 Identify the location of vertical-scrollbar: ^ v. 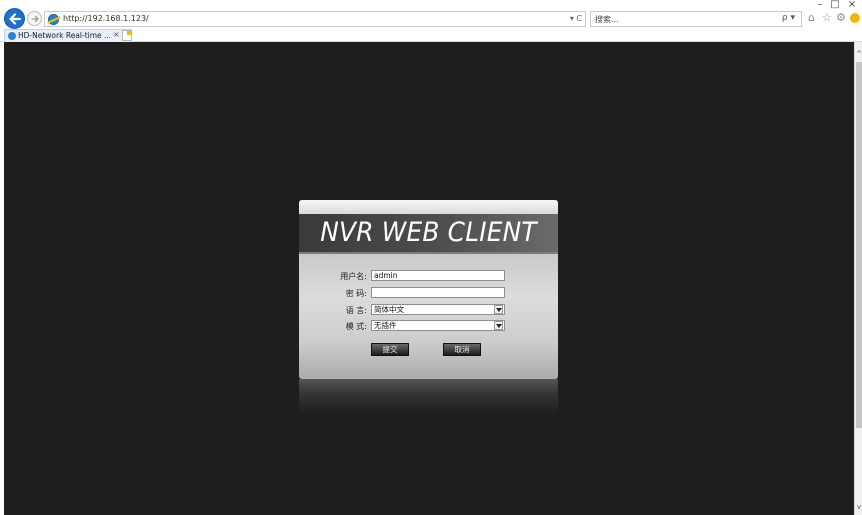
(858, 278).